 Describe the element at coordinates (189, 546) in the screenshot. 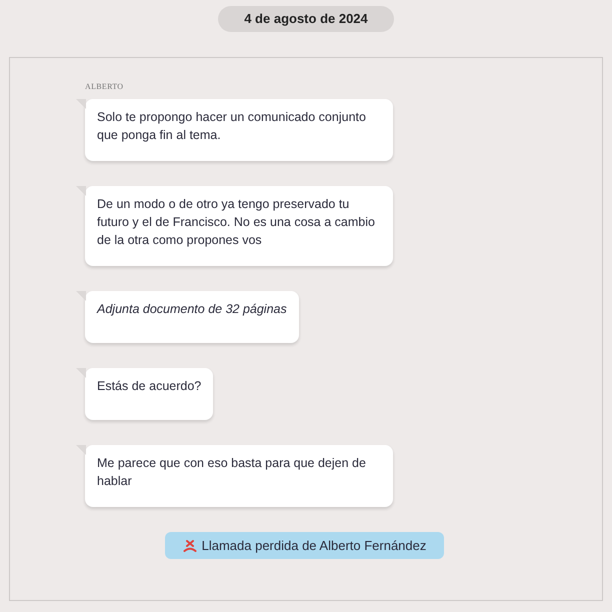

I see `missed-call-icon` at that location.